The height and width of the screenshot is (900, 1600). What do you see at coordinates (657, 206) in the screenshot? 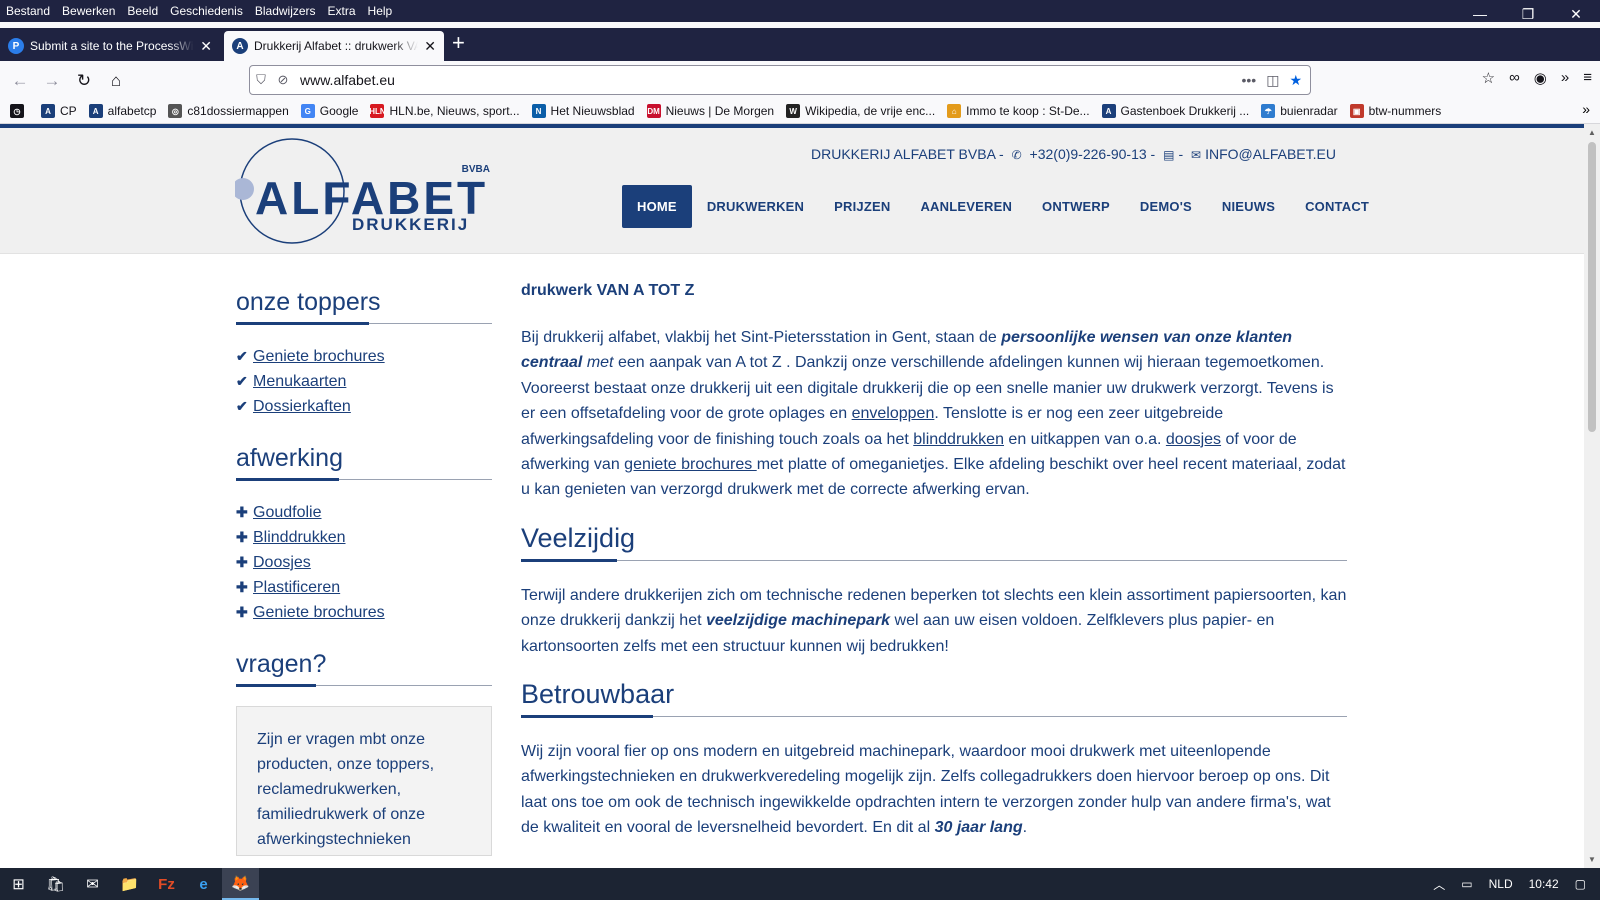
I see `nav-home: HOME` at bounding box center [657, 206].